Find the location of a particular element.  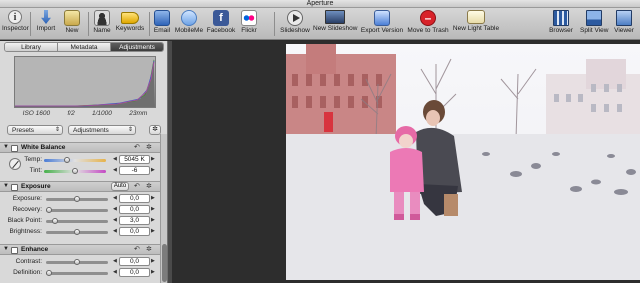

viewer-button: Viewer is located at coordinates (624, 24).